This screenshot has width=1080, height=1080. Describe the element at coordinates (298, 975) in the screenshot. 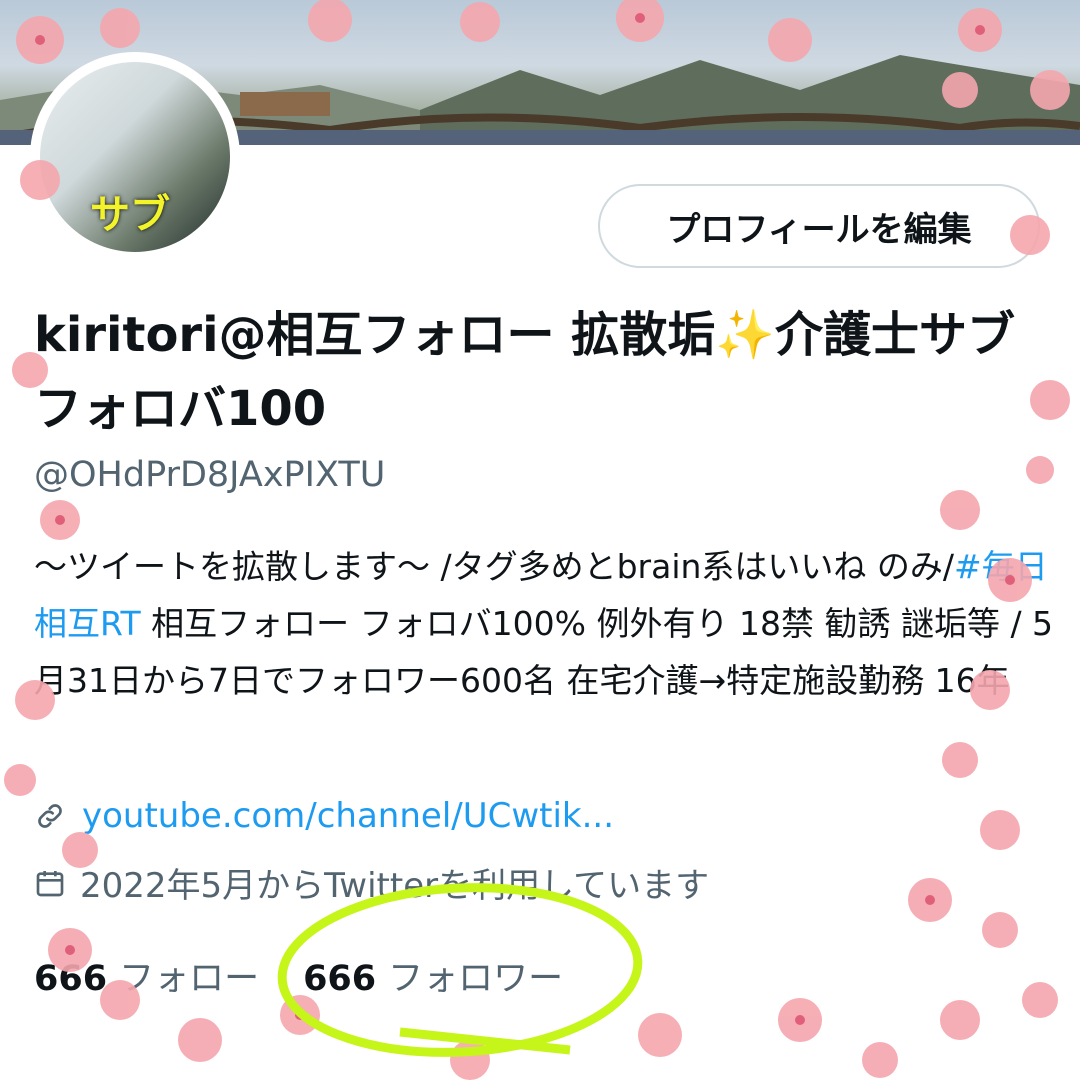

I see `follow-stats: 666 フォロー 666 フォロワー` at that location.